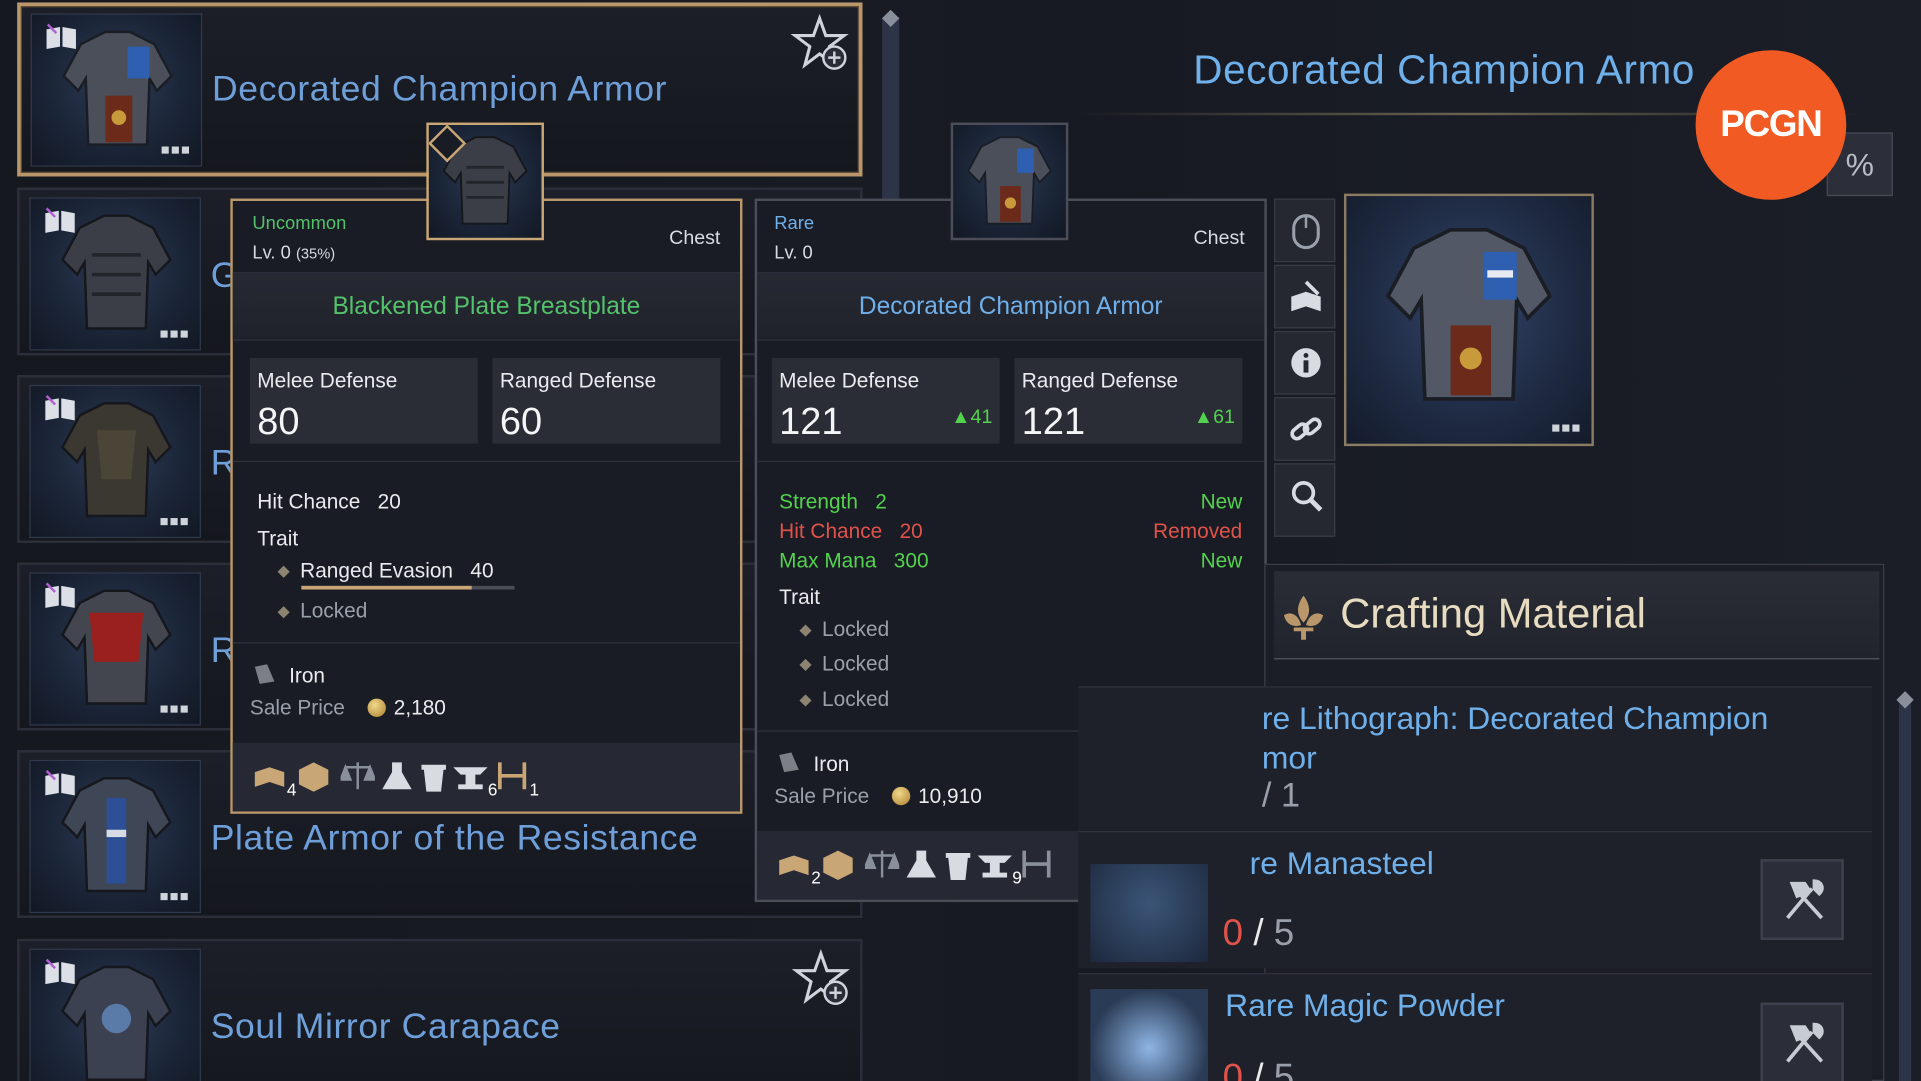  What do you see at coordinates (833, 502) in the screenshot?
I see `stat-change-row: Strength 2` at bounding box center [833, 502].